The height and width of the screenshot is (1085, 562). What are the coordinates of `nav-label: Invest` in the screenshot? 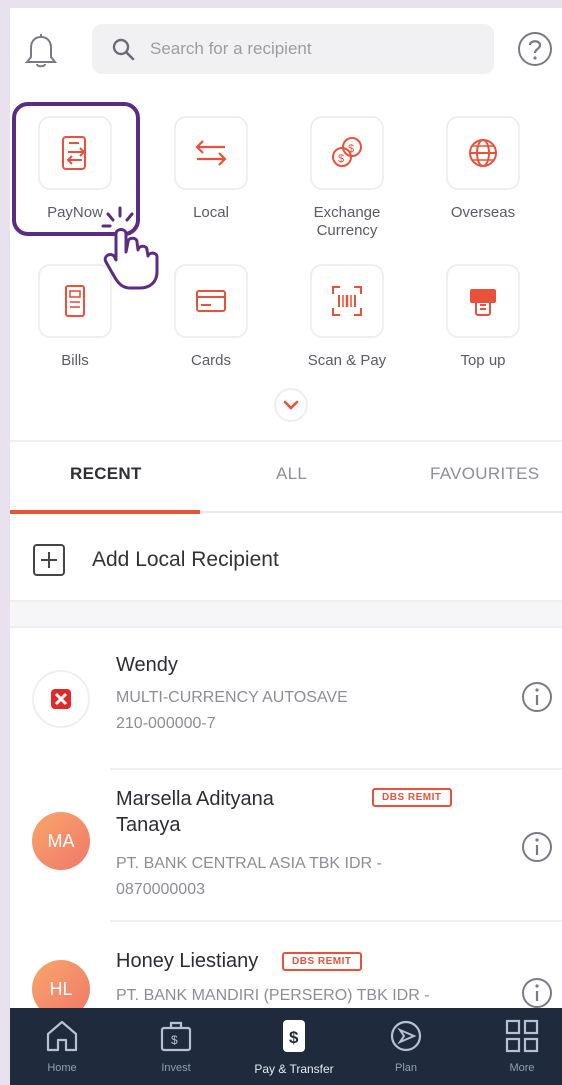 It's located at (176, 1068).